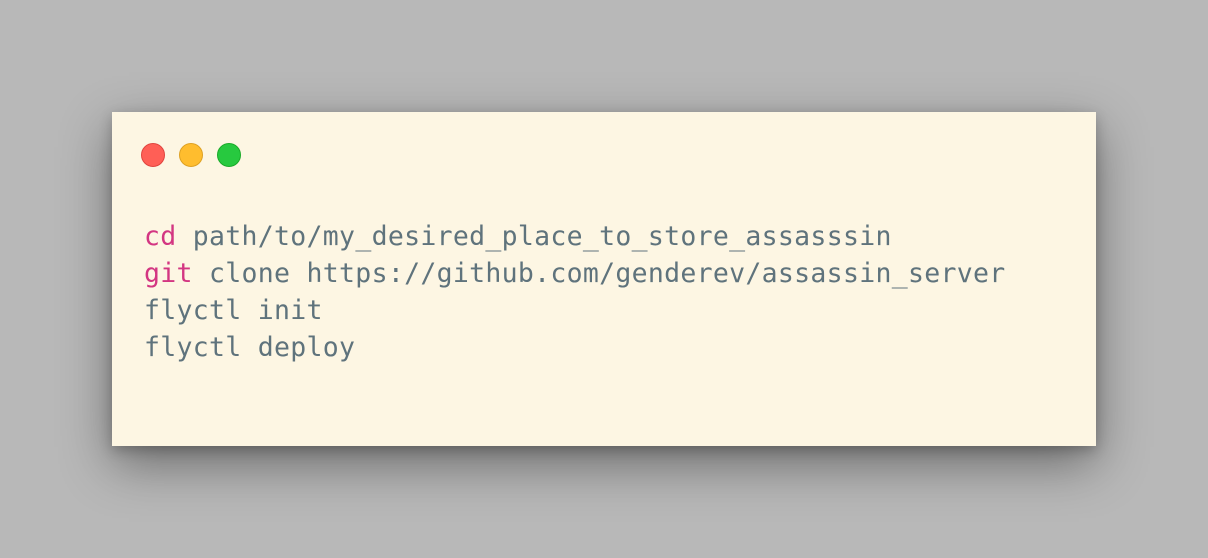 This screenshot has width=1208, height=558. I want to click on window-controls, so click(191, 155).